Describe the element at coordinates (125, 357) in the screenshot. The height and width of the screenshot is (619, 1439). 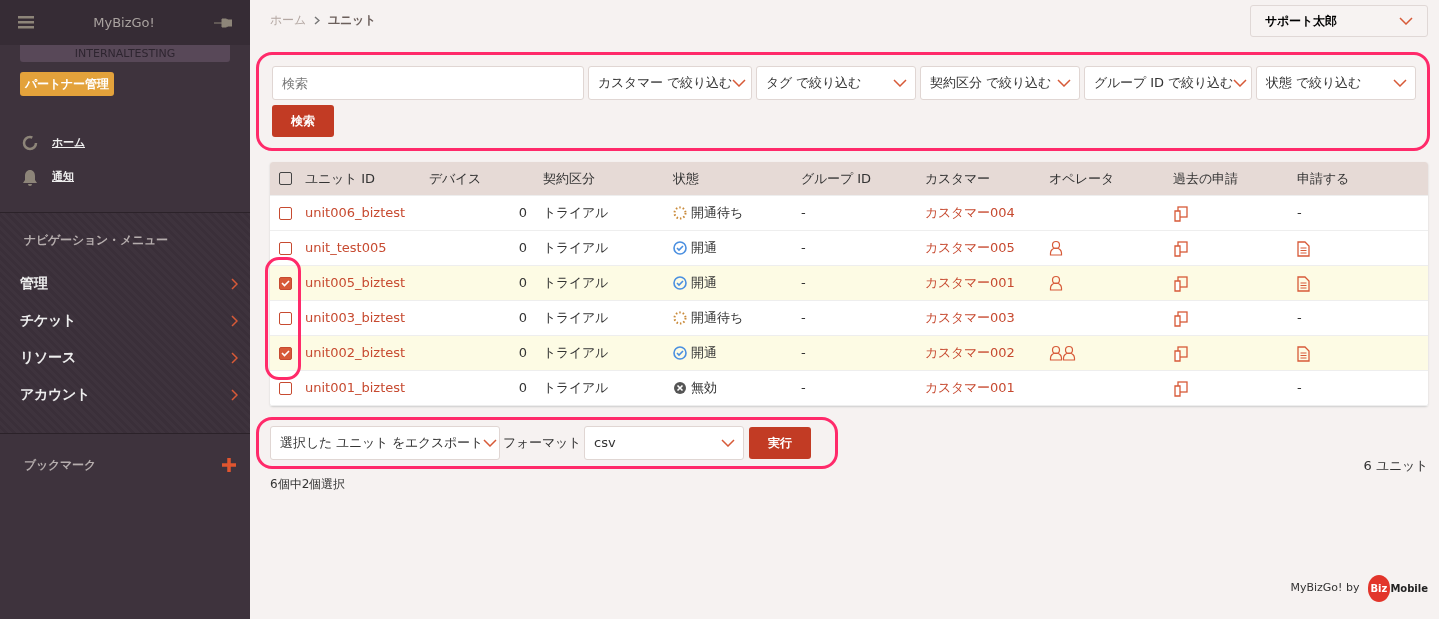
I see `nav-item: リソース` at that location.